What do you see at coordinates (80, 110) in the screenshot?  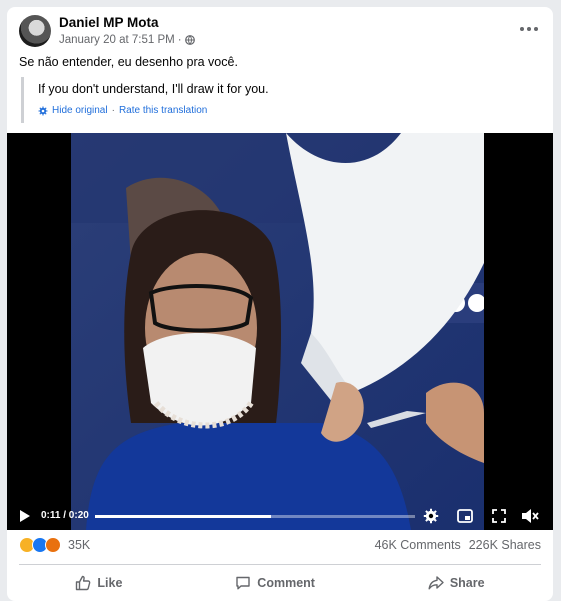 I see `hide-original-link: Hide original` at bounding box center [80, 110].